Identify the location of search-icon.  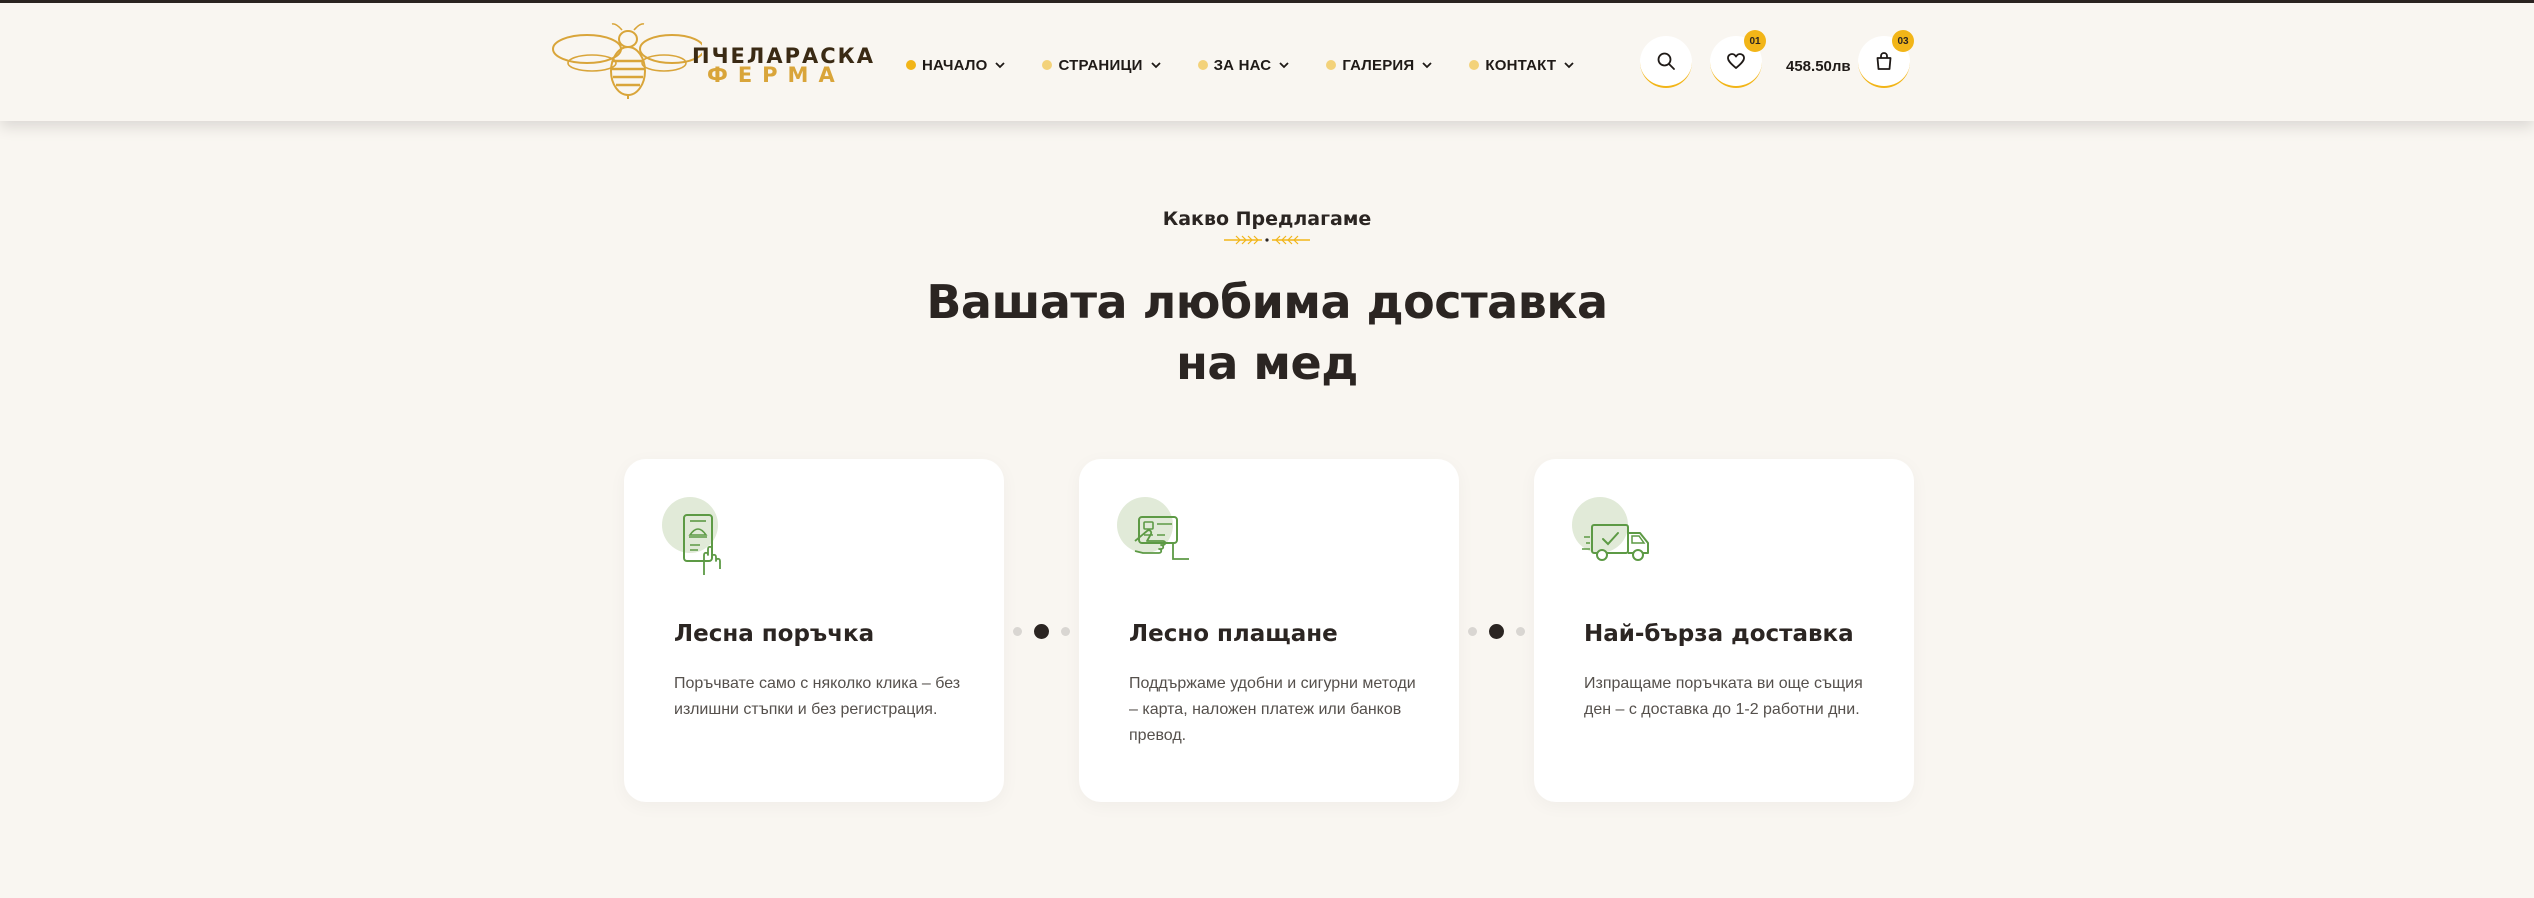
(1666, 61).